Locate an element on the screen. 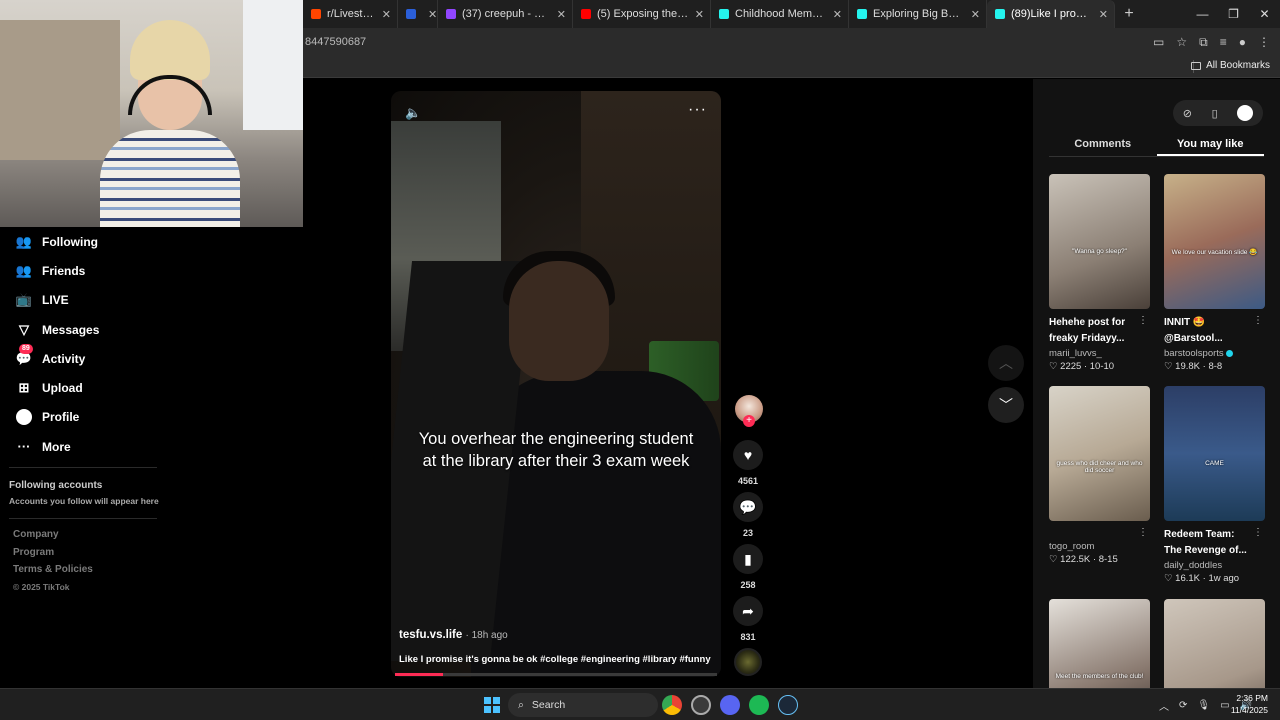  browser-tab: r/LivestreamFail ✕ is located at coordinates (350, 14).